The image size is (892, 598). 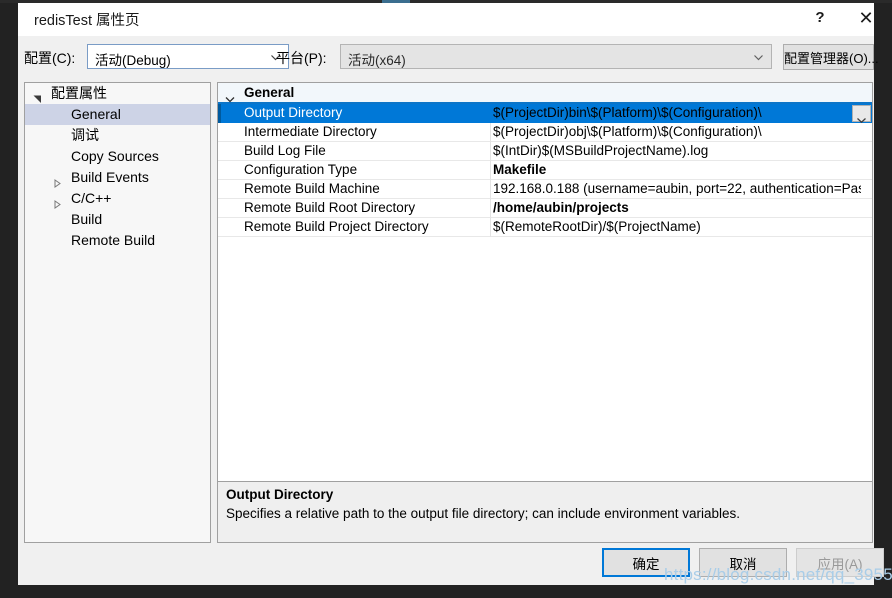 I want to click on platform-label: 平台(P):, so click(x=301, y=58).